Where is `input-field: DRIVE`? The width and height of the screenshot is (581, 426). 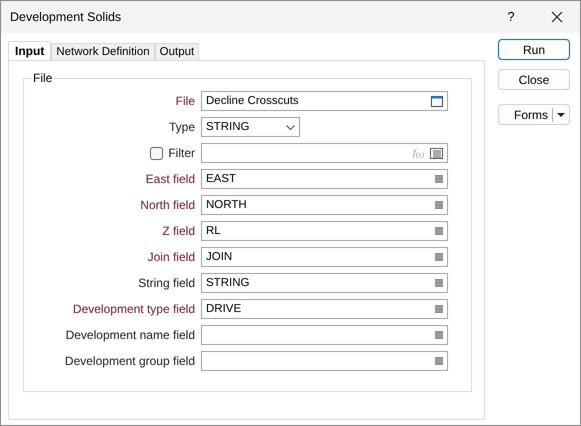
input-field: DRIVE is located at coordinates (324, 309).